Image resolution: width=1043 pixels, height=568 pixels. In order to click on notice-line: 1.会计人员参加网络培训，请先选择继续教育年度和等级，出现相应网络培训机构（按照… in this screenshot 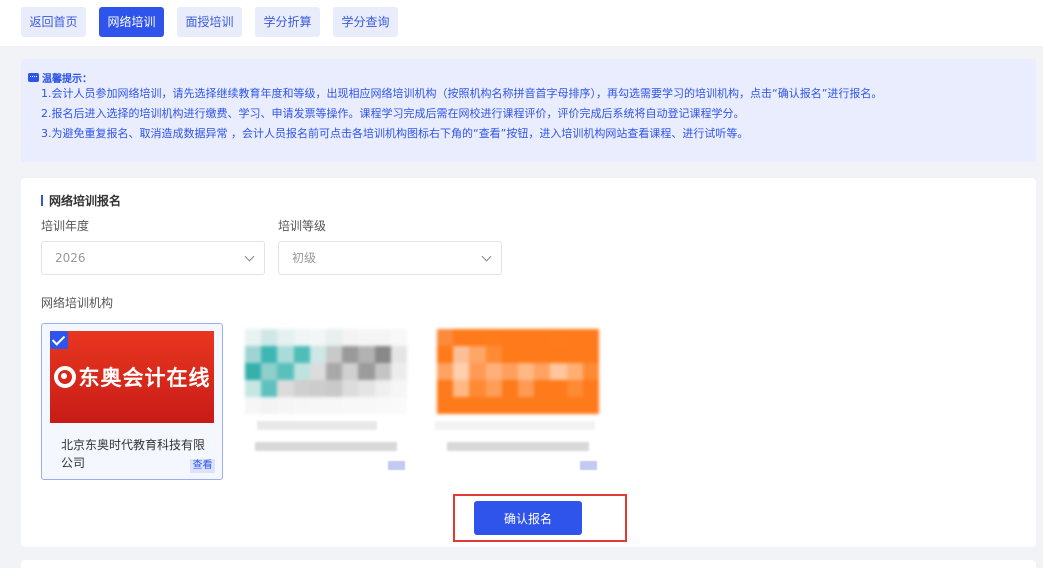, I will do `click(462, 93)`.